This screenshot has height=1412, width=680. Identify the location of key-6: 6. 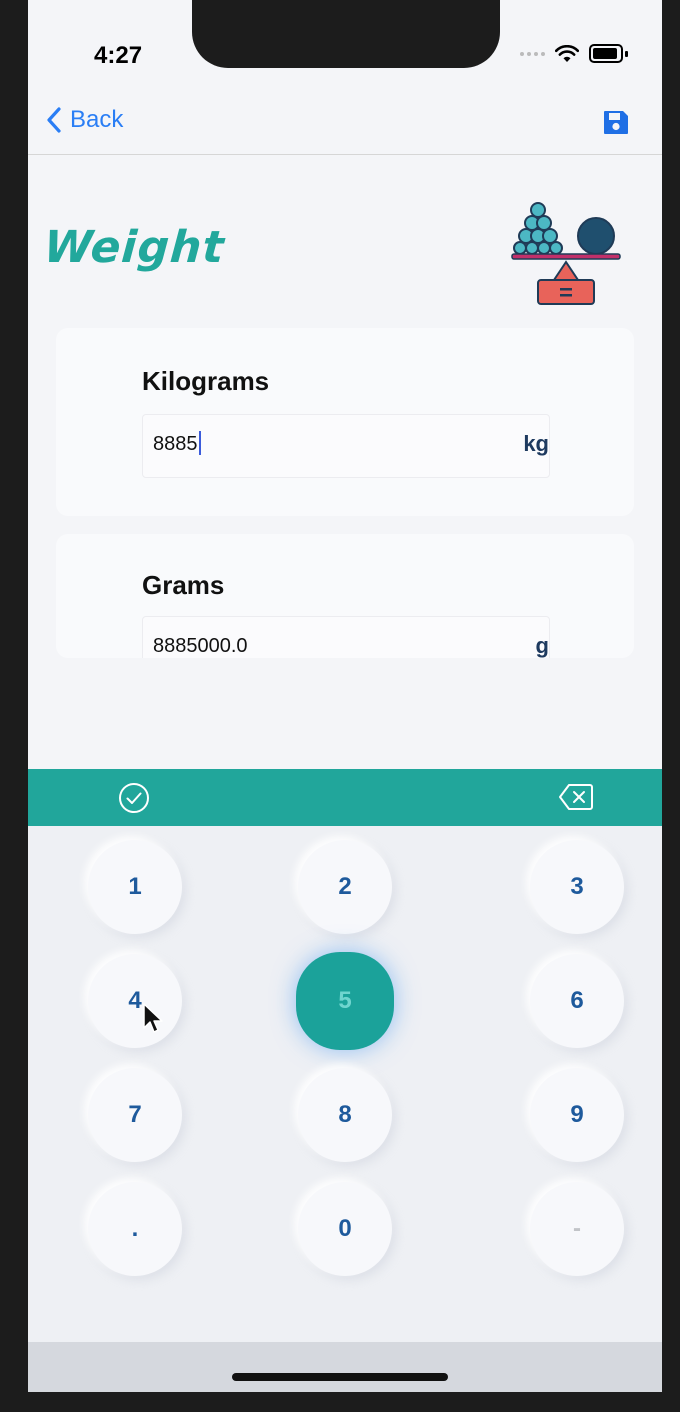
(577, 1001).